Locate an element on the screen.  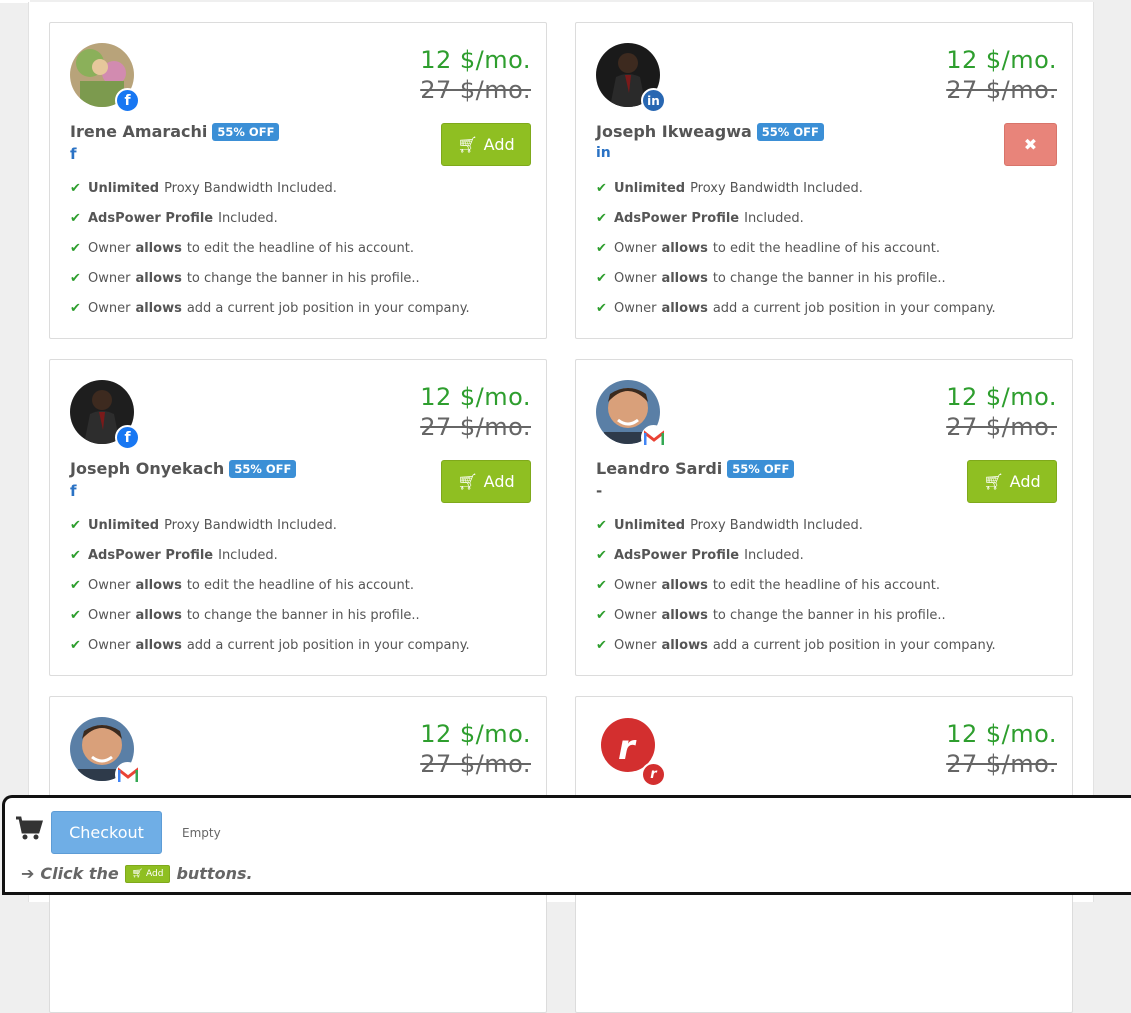
hint-text: ➔ Click the 🛒︎ Add buttons. is located at coordinates (137, 873).